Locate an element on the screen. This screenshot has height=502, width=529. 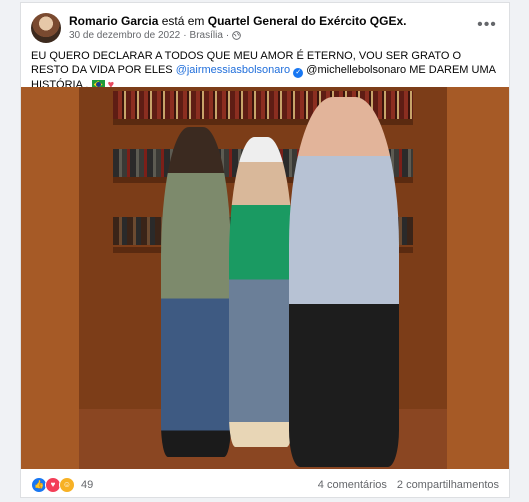
reactions-summary: 👍 ♥ ☺ 49 is located at coordinates (62, 485).